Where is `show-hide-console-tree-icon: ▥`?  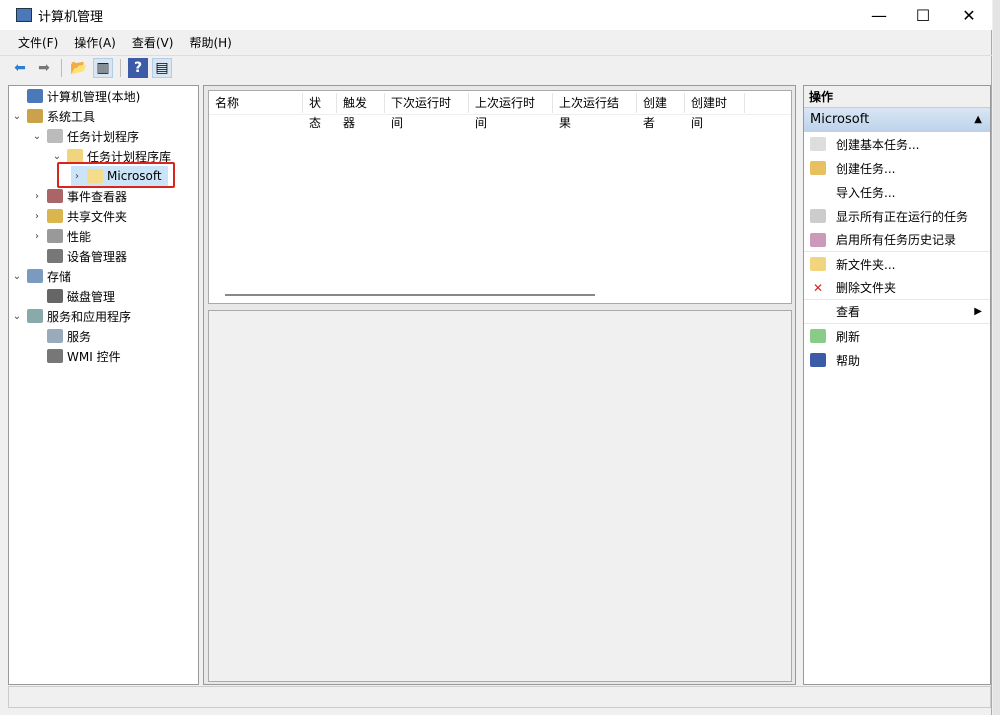 show-hide-console-tree-icon: ▥ is located at coordinates (103, 68).